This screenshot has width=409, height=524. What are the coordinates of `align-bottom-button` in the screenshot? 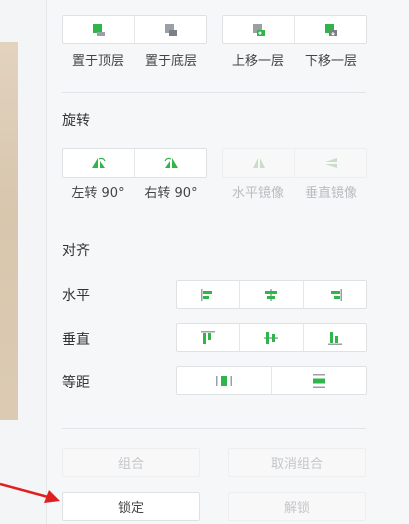 It's located at (335, 337).